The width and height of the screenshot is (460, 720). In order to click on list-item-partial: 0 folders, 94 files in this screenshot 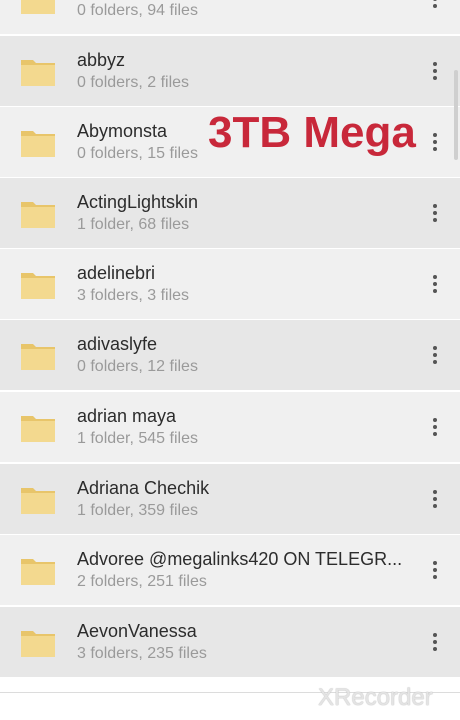, I will do `click(230, 17)`.